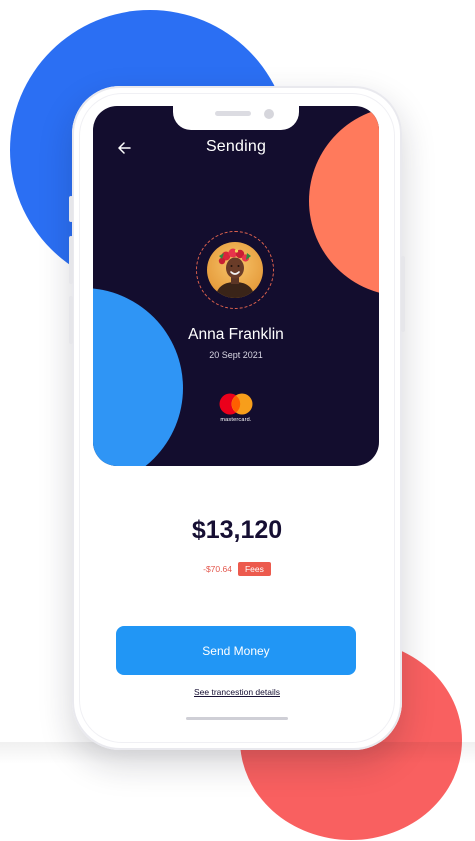  What do you see at coordinates (236, 355) in the screenshot?
I see `transfer-date: 20 Sept 2021` at bounding box center [236, 355].